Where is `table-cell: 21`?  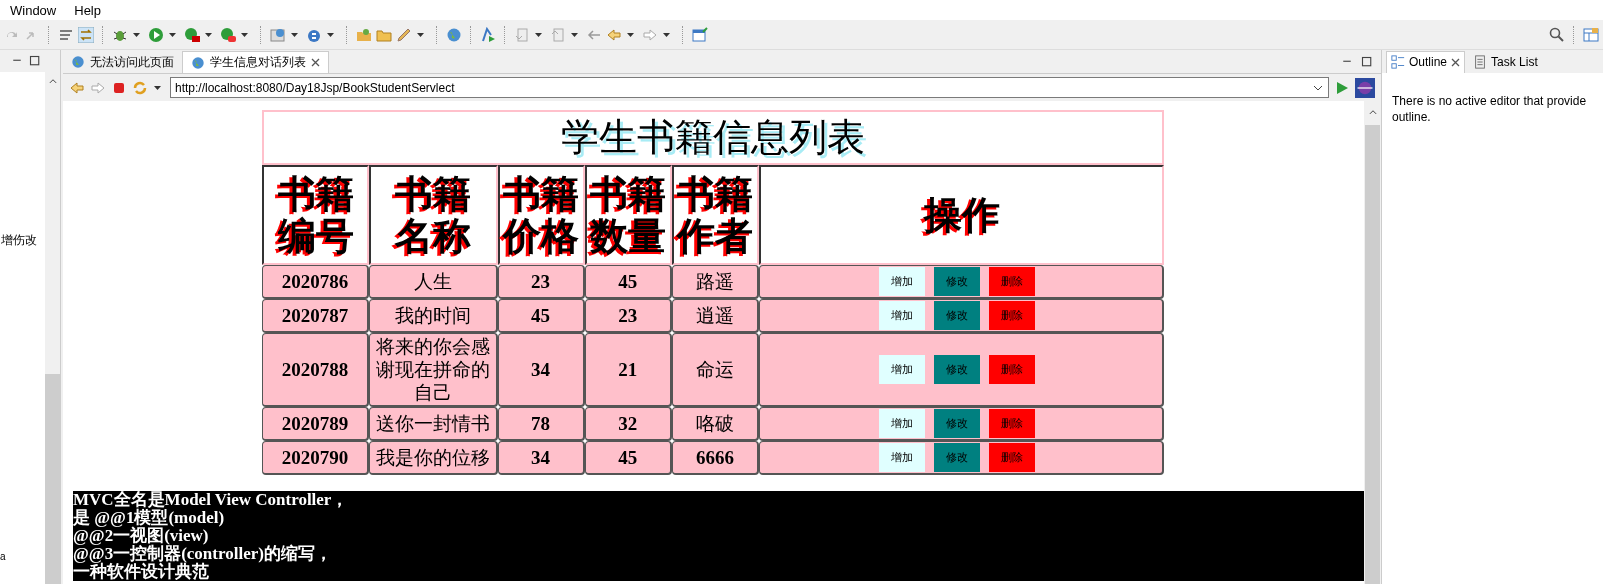 table-cell: 21 is located at coordinates (628, 370).